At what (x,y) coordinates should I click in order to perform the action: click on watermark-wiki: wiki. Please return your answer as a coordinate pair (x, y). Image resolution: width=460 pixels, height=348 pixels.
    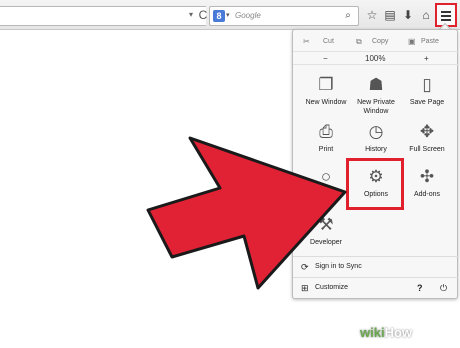
    Looking at the image, I should click on (372, 332).